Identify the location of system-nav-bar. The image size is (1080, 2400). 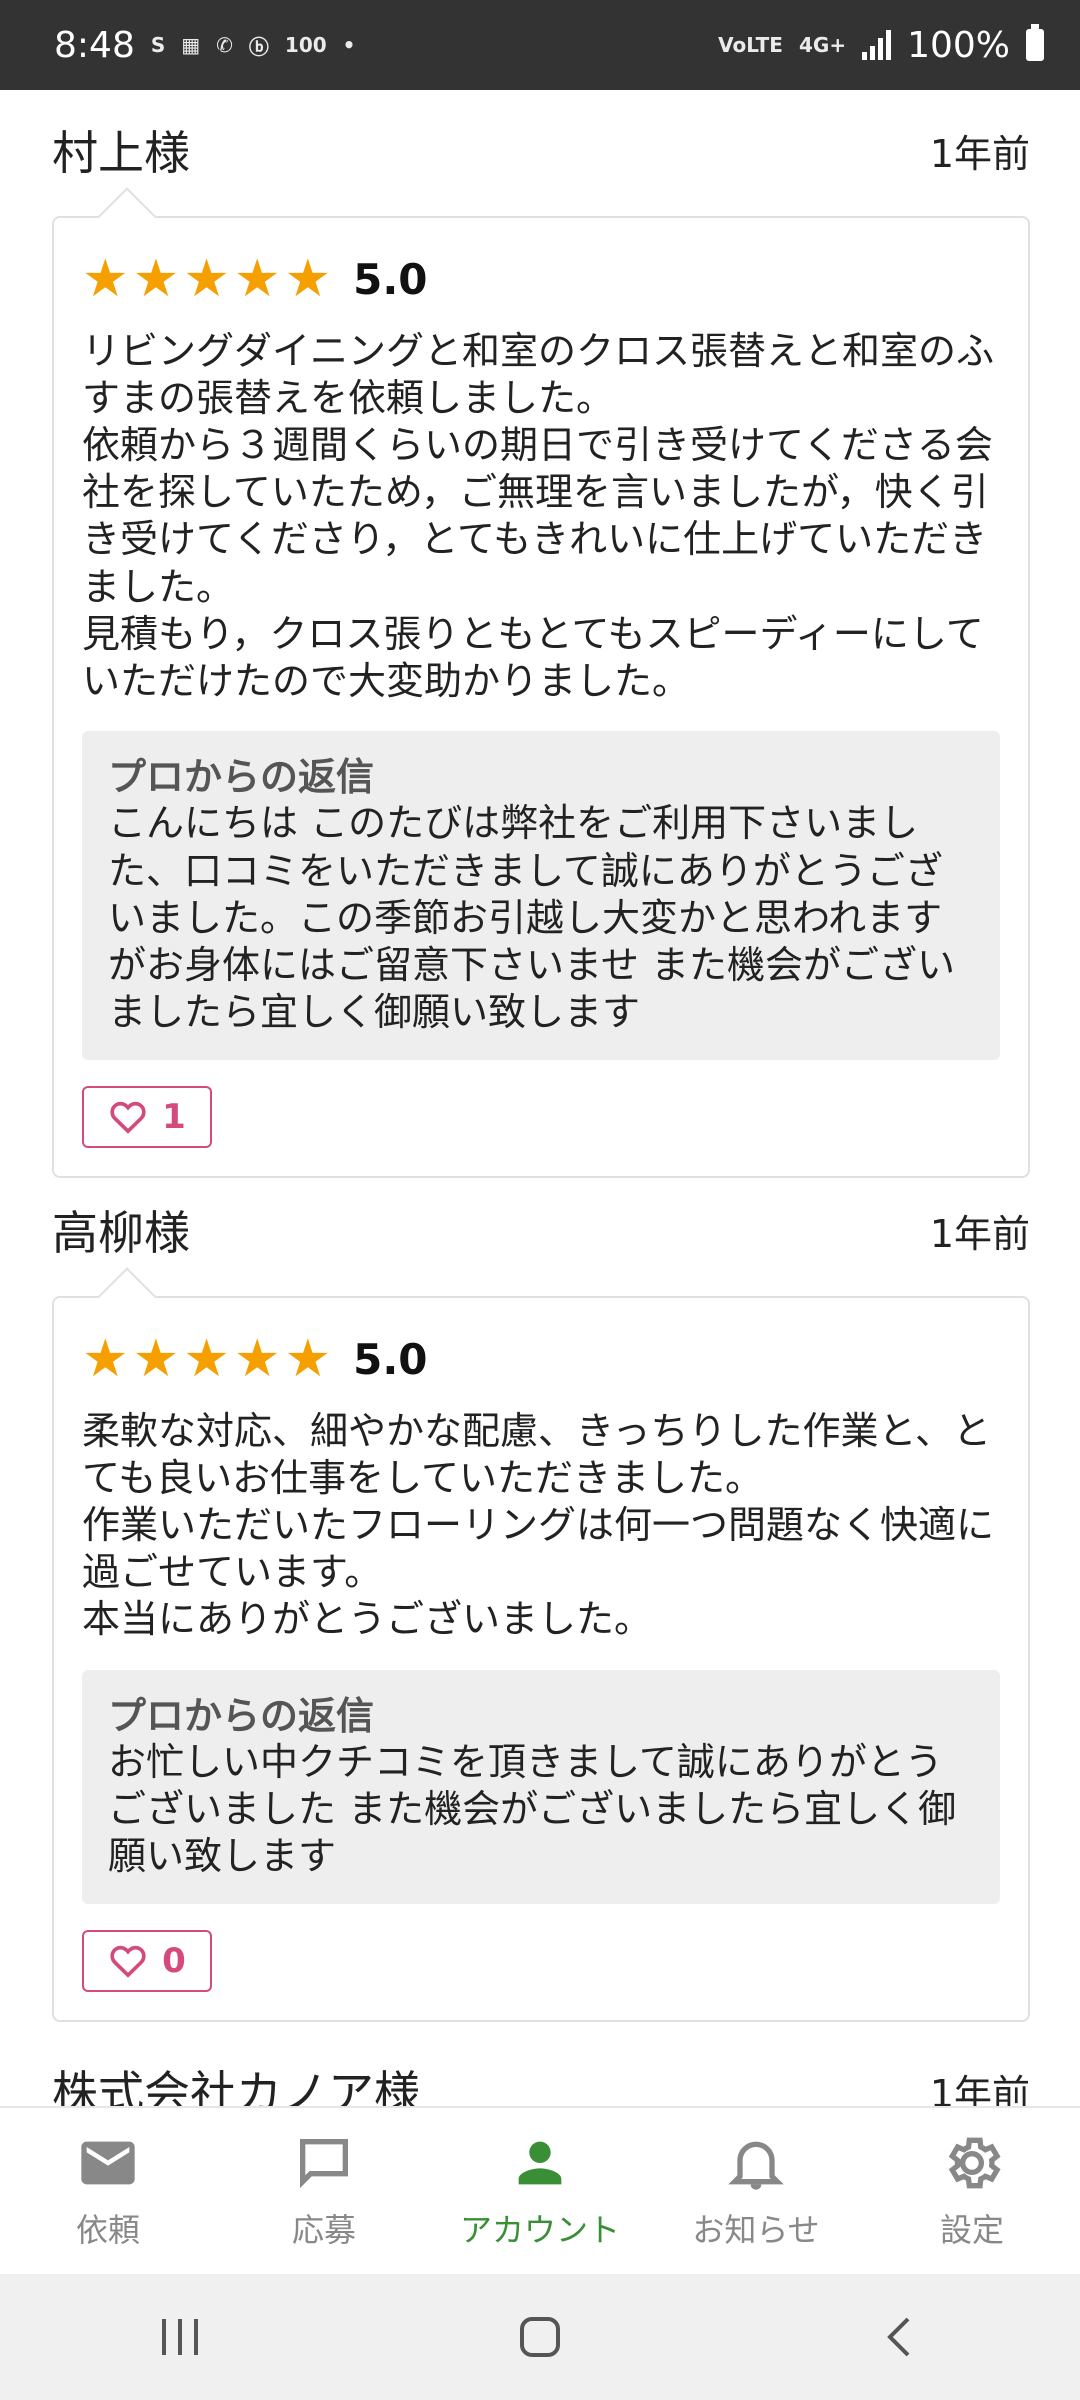
(540, 2337).